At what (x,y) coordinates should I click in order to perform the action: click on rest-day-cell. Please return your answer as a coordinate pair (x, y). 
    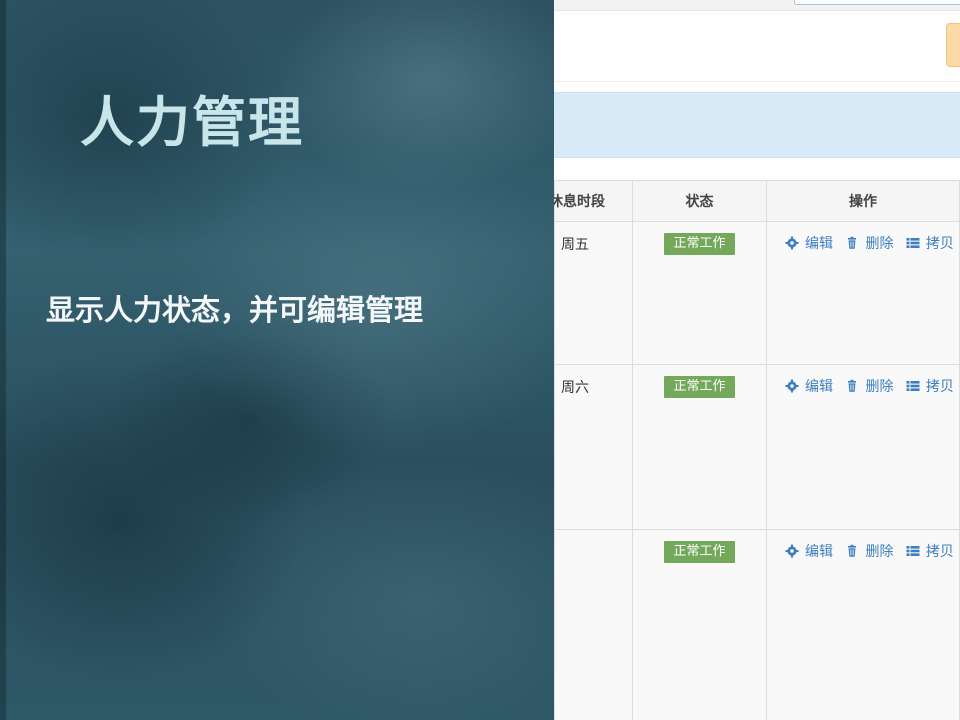
    Looking at the image, I should click on (593, 624).